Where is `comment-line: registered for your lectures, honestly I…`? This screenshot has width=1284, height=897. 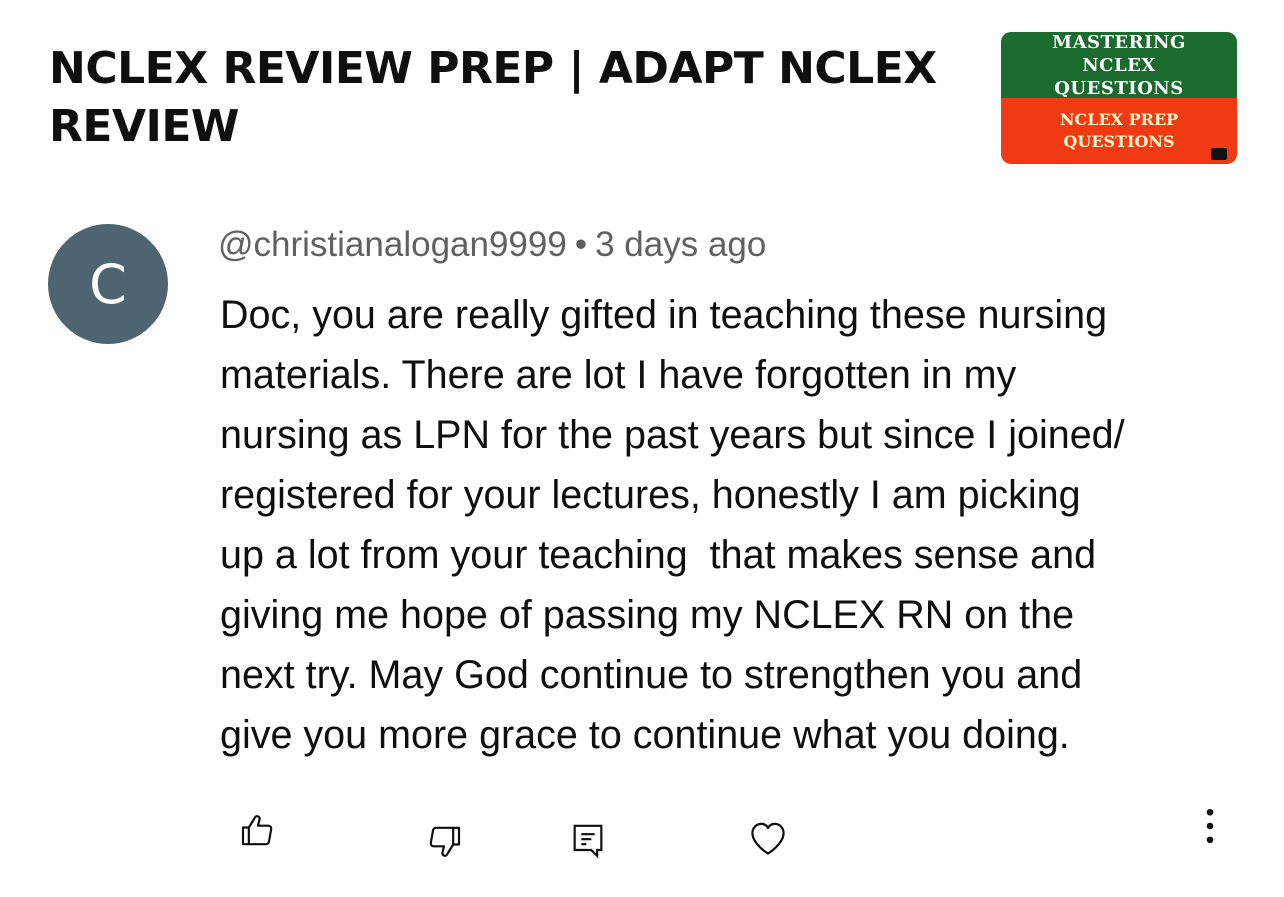 comment-line: registered for your lectures, honestly I… is located at coordinates (650, 495).